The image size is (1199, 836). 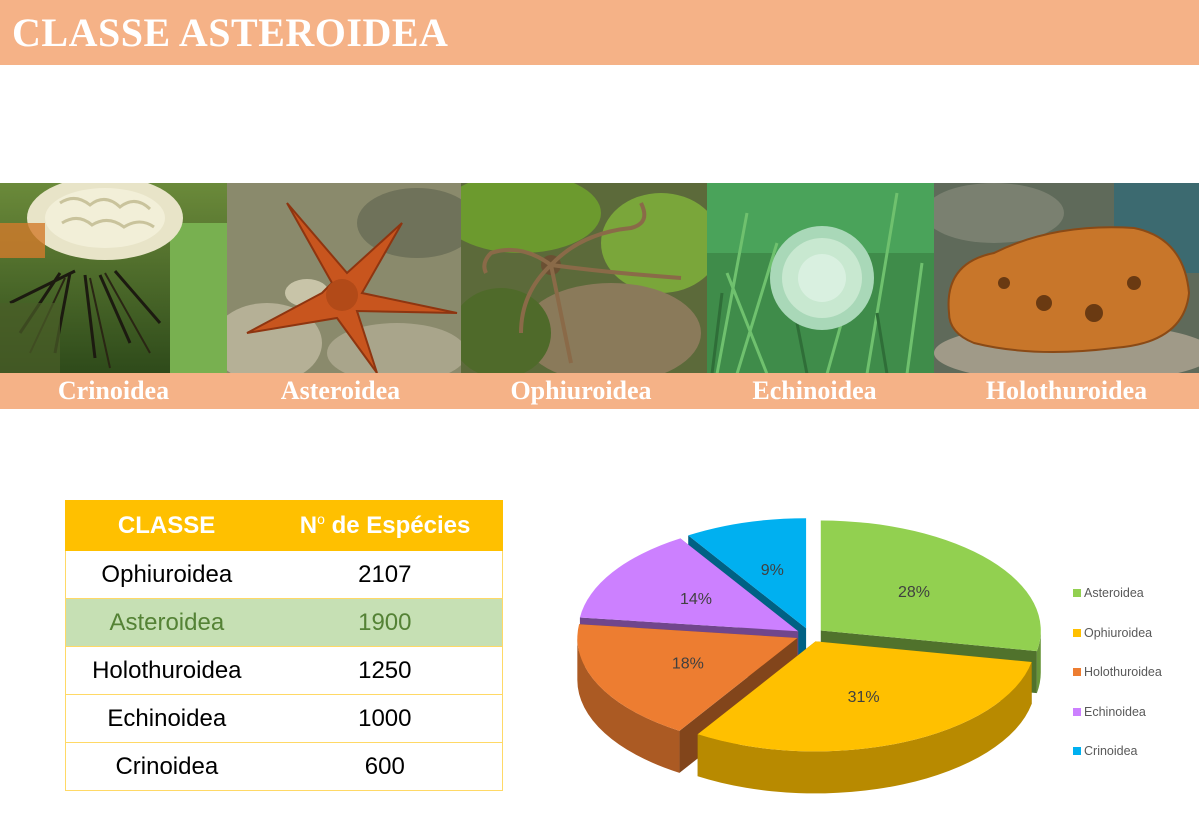 What do you see at coordinates (230, 32) in the screenshot?
I see `page-title: CLASSE ASTEROIDEA` at bounding box center [230, 32].